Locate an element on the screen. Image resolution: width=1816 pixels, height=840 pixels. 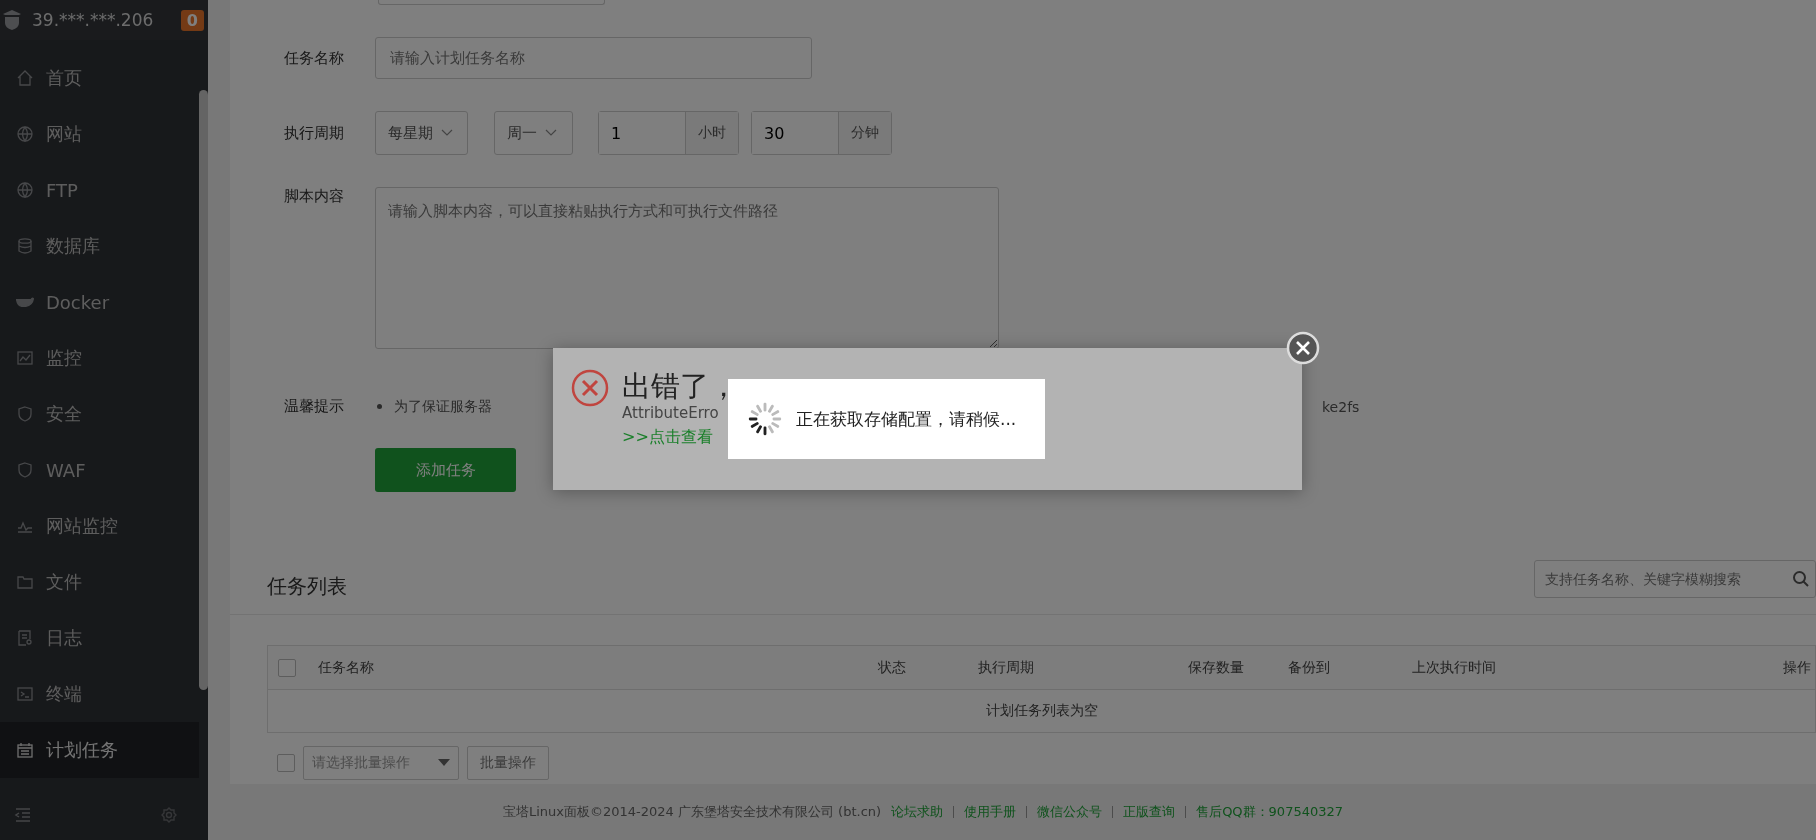
task-name-field: 请输入计划任务名称 is located at coordinates (593, 58).